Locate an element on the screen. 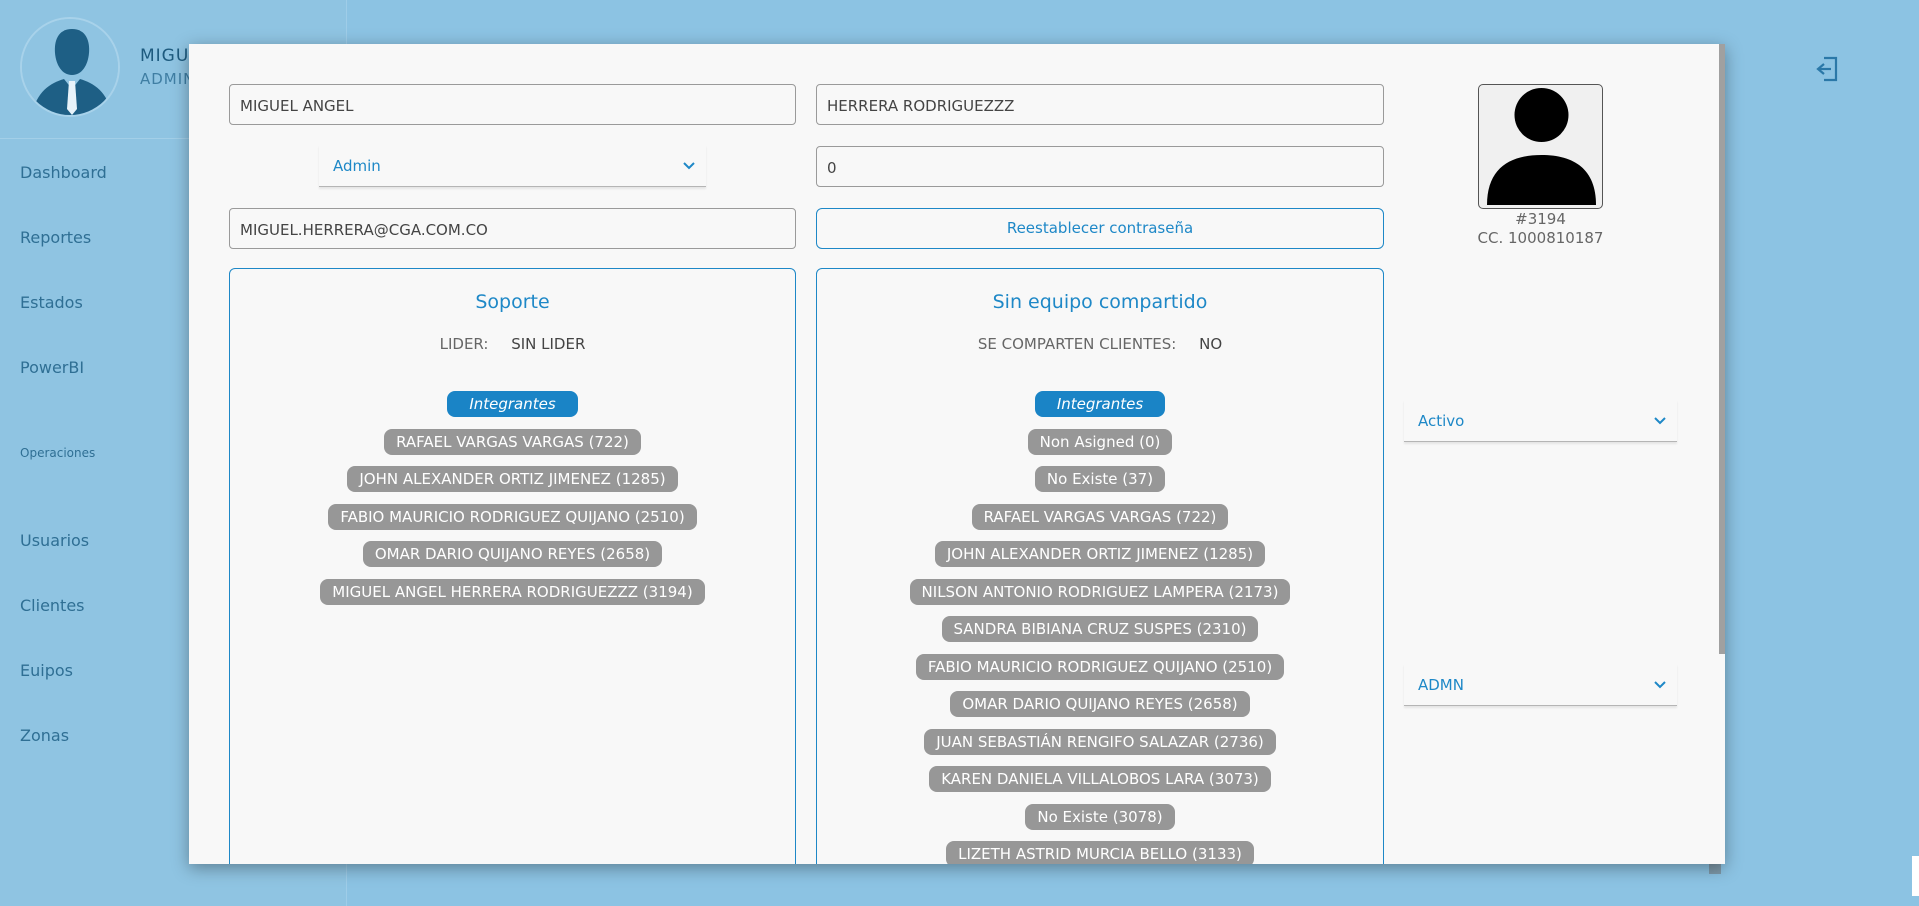 This screenshot has height=906, width=1919. role-select: Admin is located at coordinates (512, 166).